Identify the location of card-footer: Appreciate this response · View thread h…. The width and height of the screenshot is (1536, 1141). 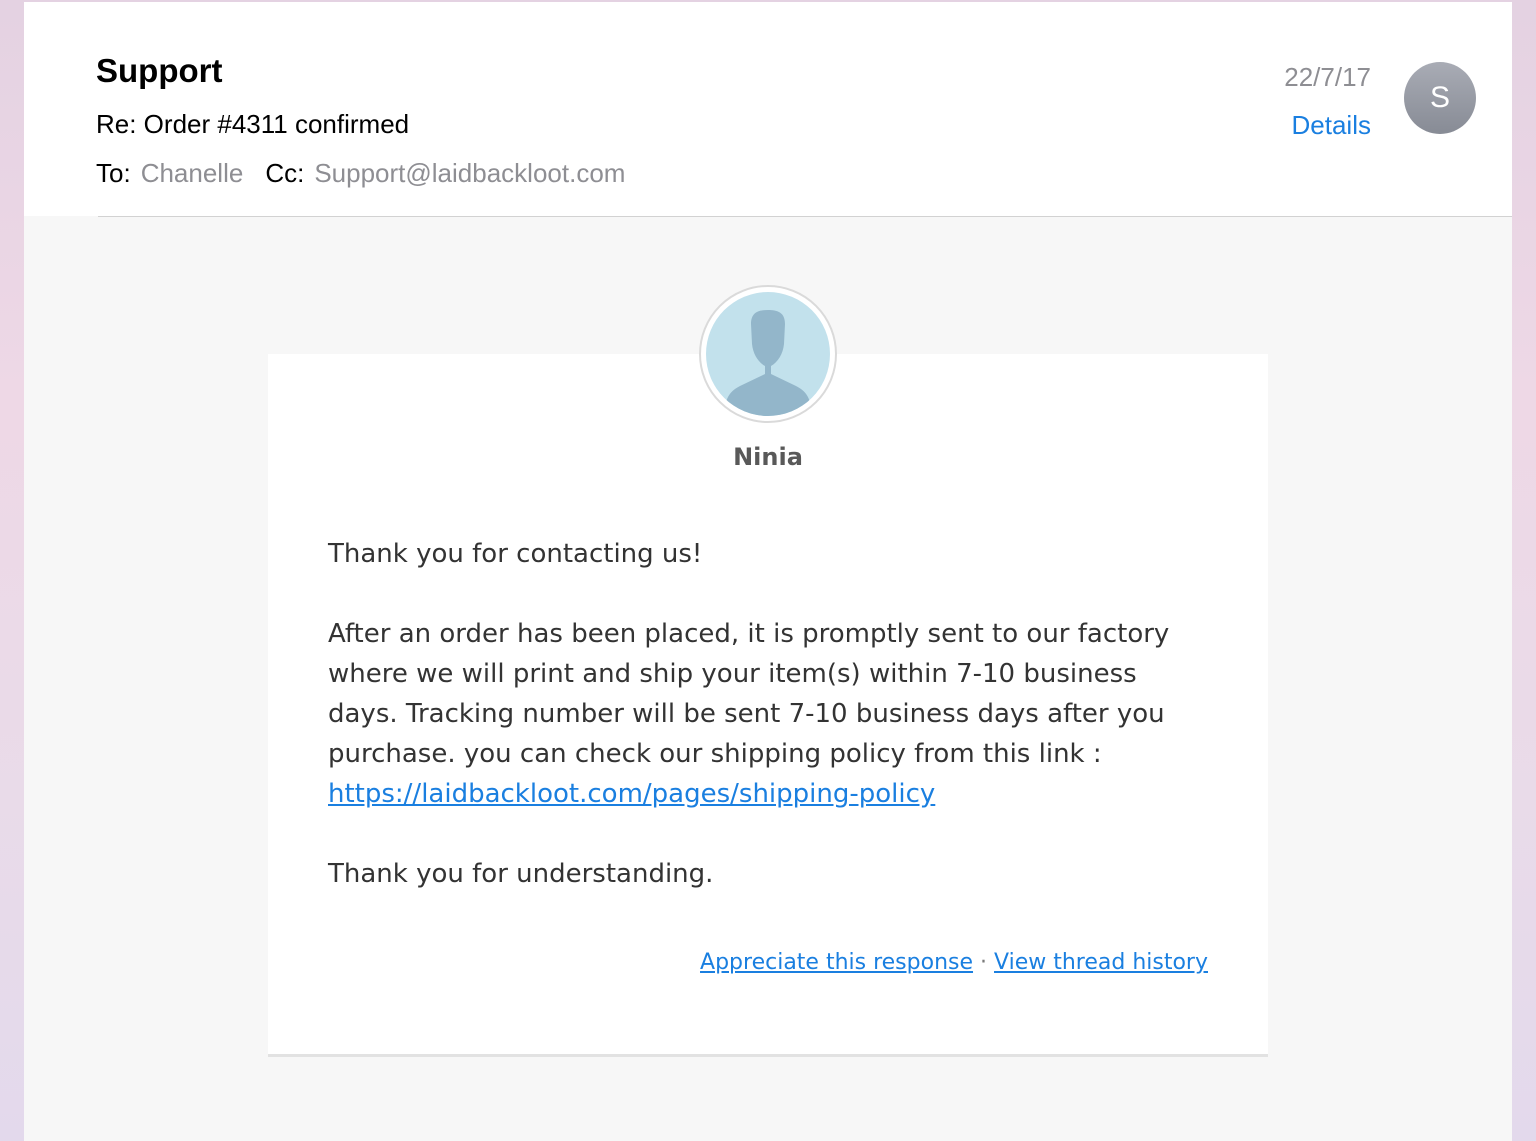
(738, 962).